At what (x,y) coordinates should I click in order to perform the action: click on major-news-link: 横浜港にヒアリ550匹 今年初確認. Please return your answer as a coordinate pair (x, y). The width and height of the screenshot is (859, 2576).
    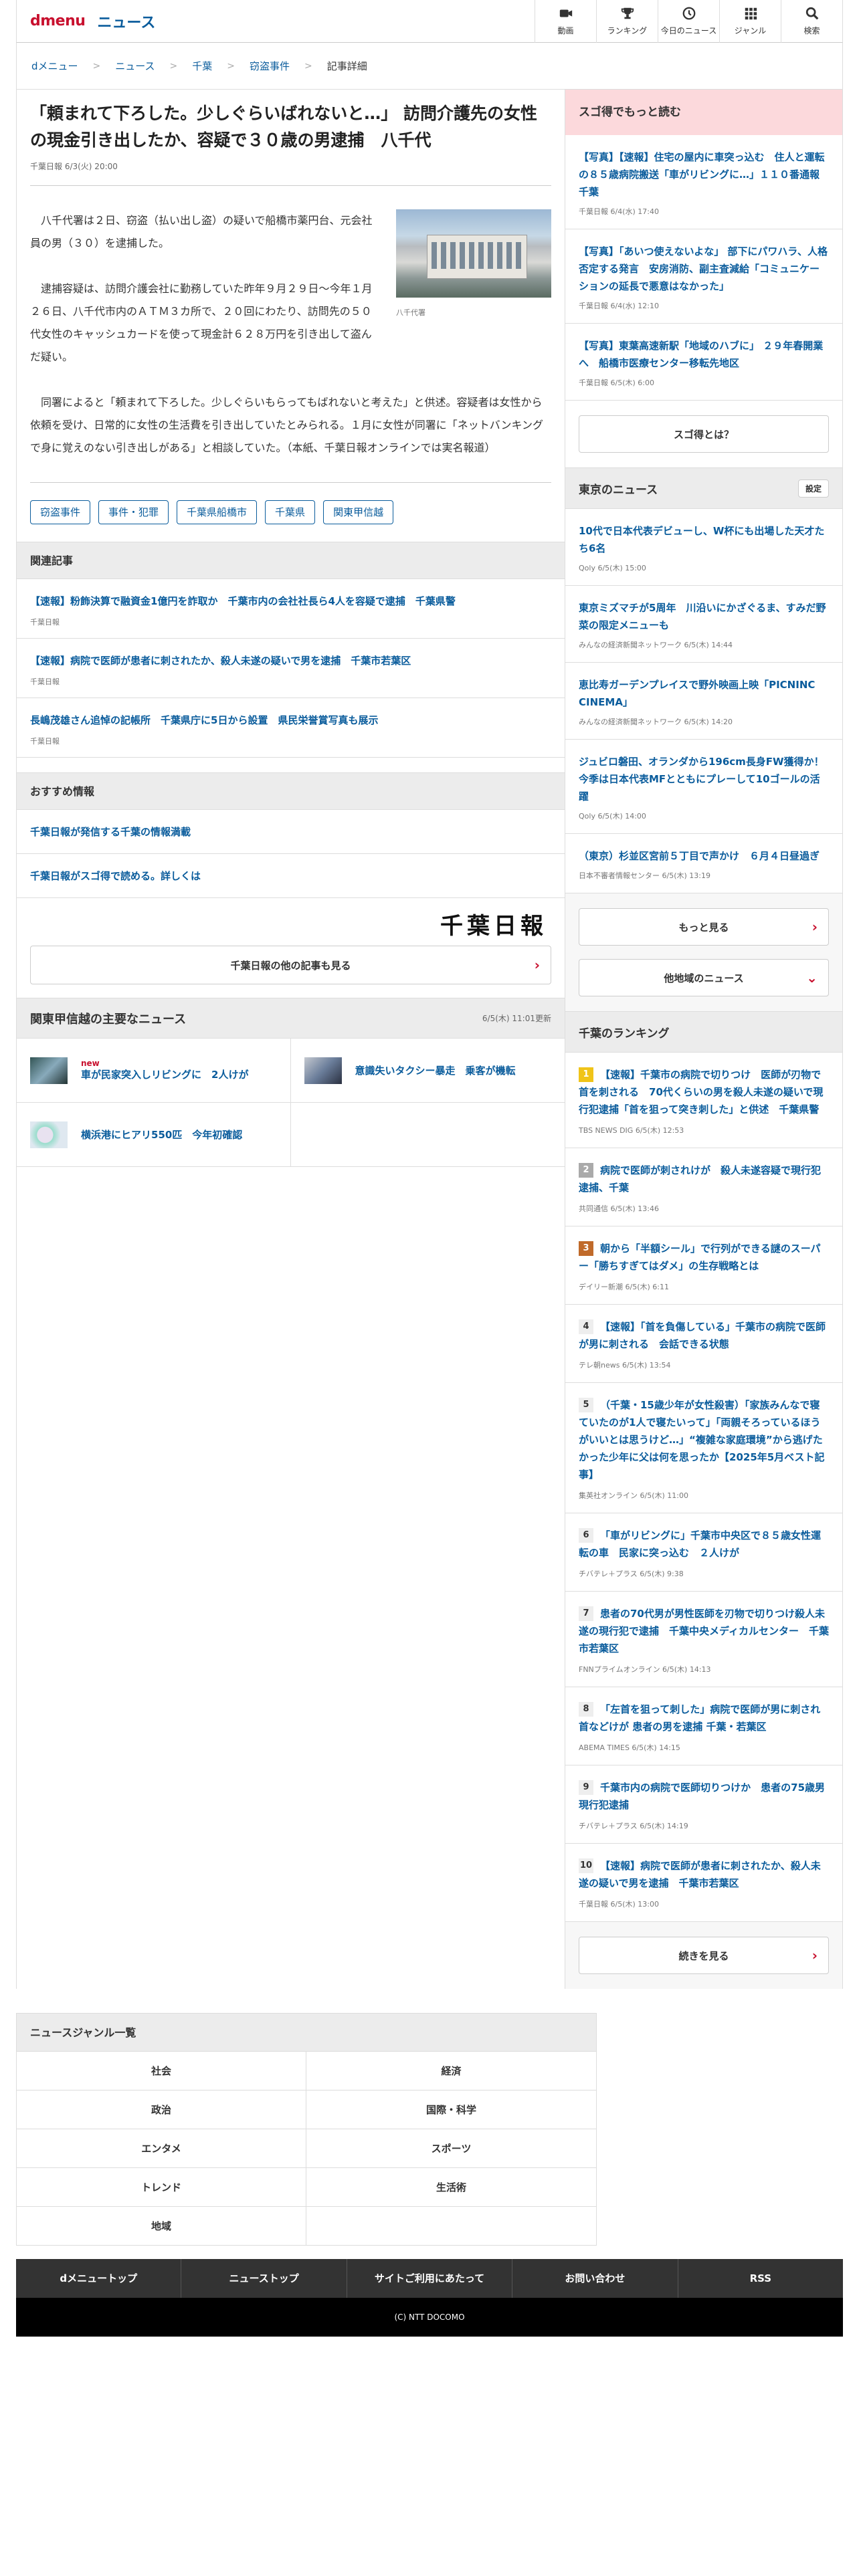
    Looking at the image, I should click on (162, 1135).